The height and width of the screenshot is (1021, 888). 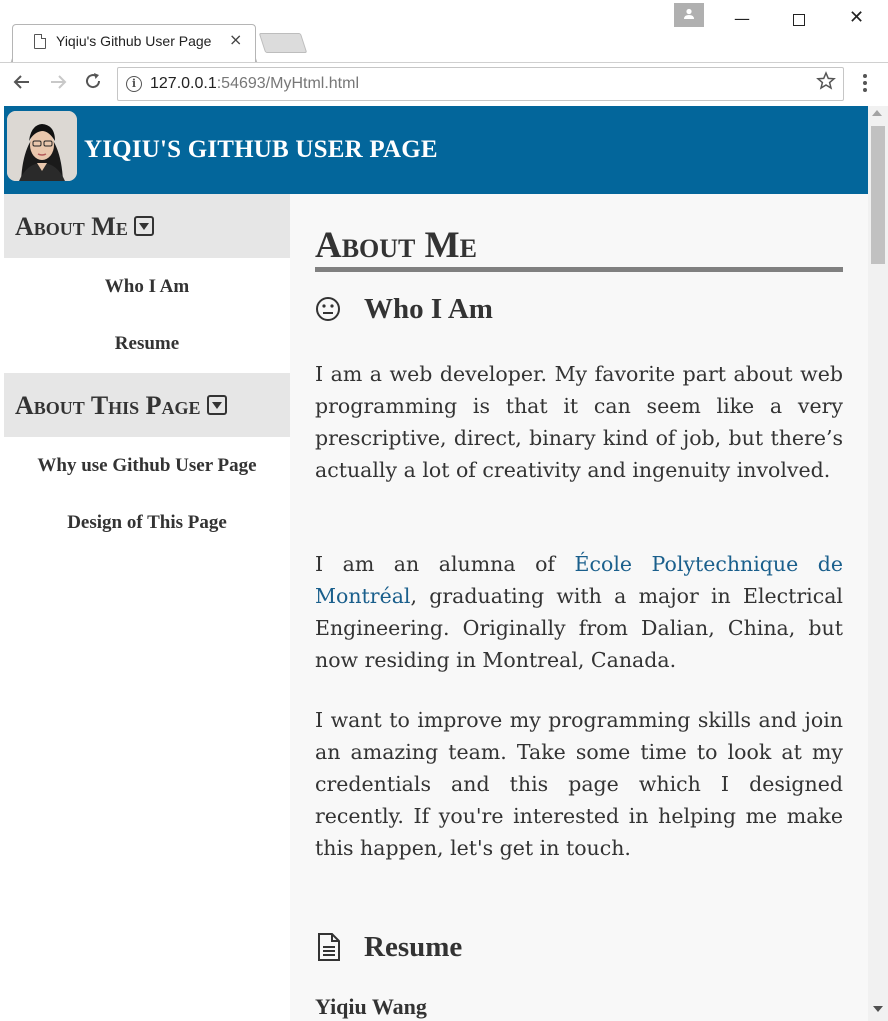 I want to click on new-tab-button, so click(x=283, y=43).